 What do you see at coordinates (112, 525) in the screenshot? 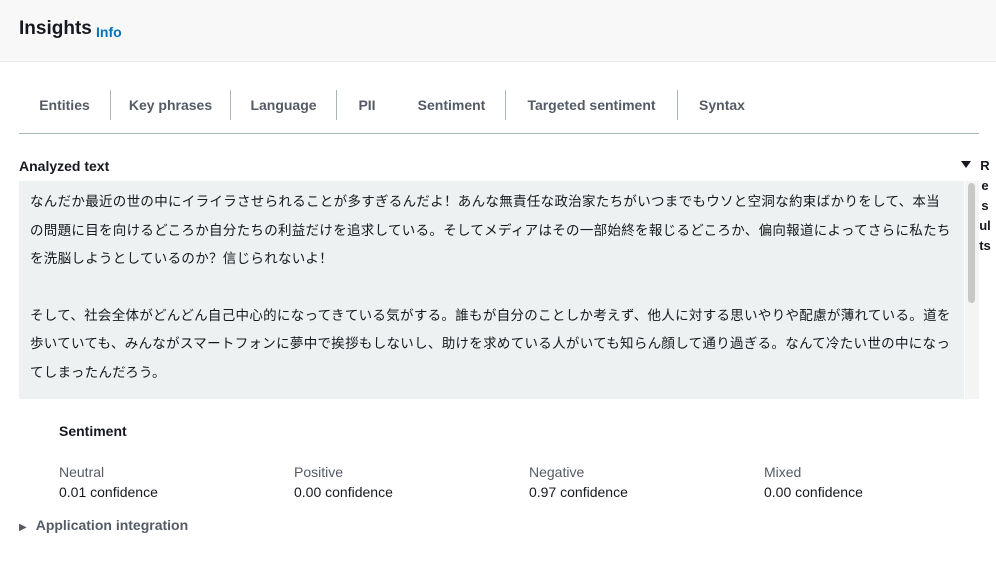
I see `application-integration-label: Application integration` at bounding box center [112, 525].